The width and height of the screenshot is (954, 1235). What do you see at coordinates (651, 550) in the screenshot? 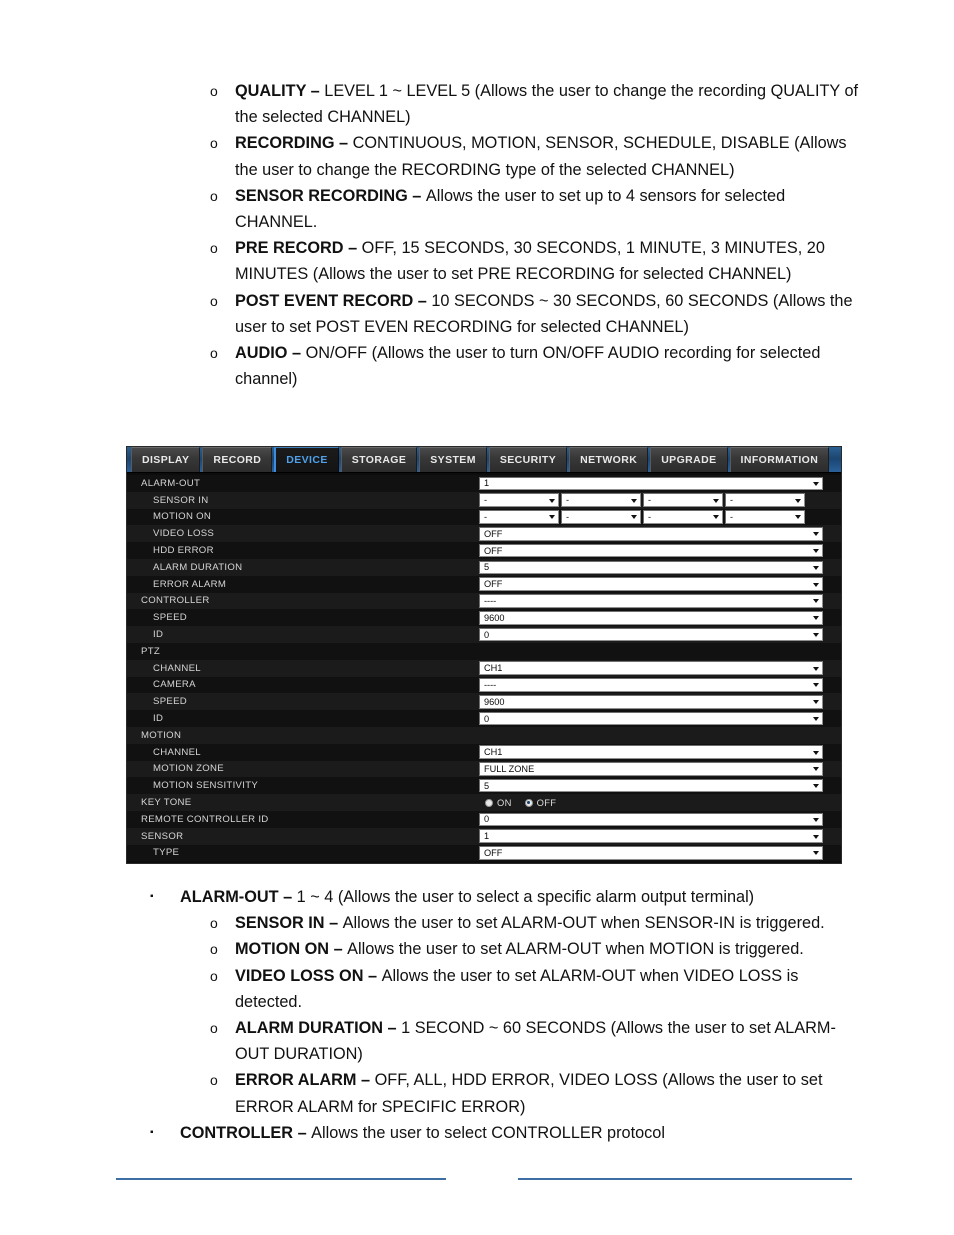
I see `select-hdd-error: OFF` at bounding box center [651, 550].